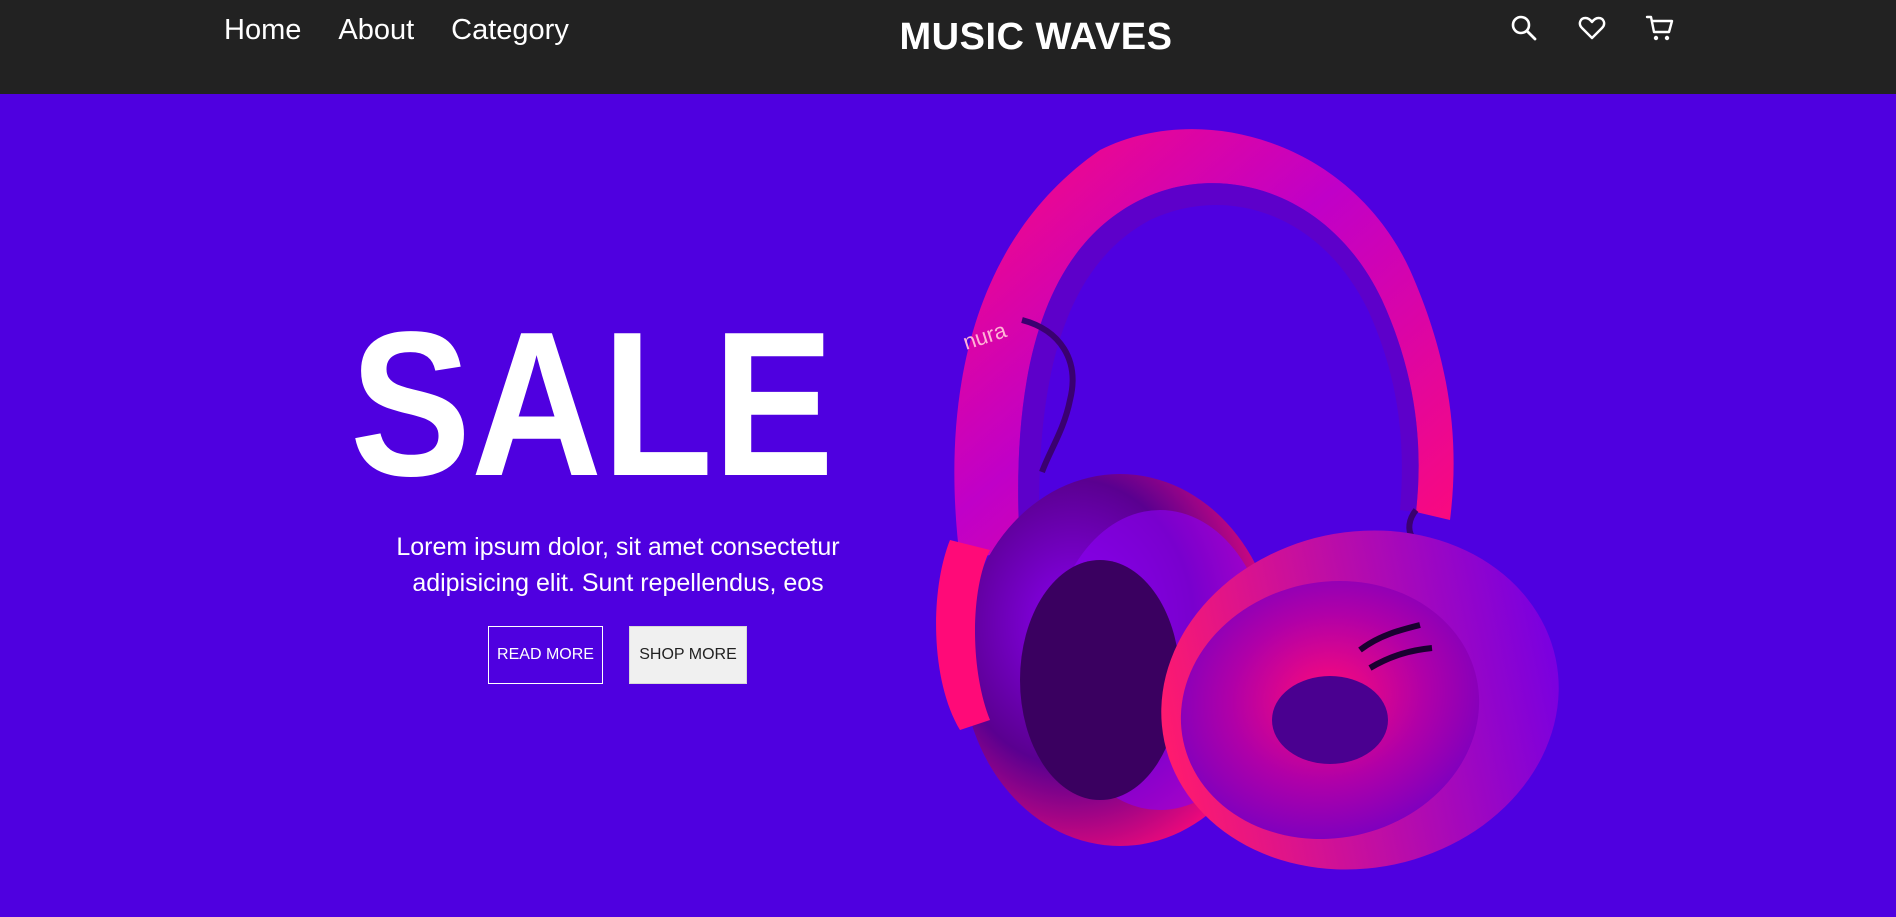 This screenshot has width=1896, height=917. I want to click on heart-icon, so click(1592, 28).